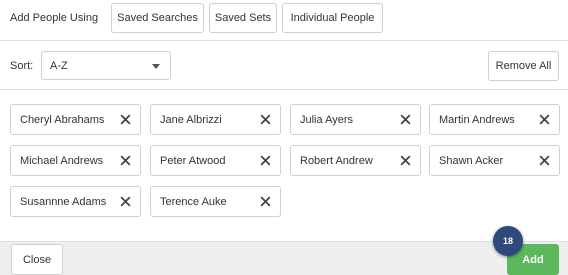 The height and width of the screenshot is (275, 568). I want to click on person-chip-name: Cheryl Abrahams, so click(62, 119).